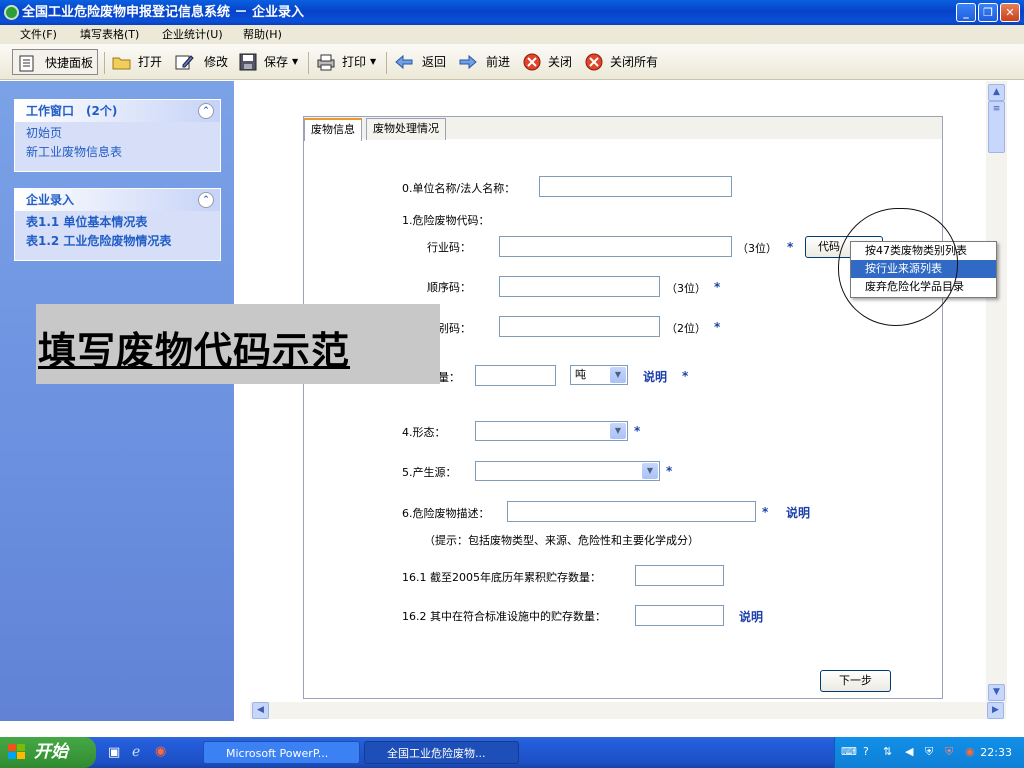 This screenshot has height=768, width=1024. What do you see at coordinates (454, 328) in the screenshot?
I see `category-code-label: 别码：` at bounding box center [454, 328].